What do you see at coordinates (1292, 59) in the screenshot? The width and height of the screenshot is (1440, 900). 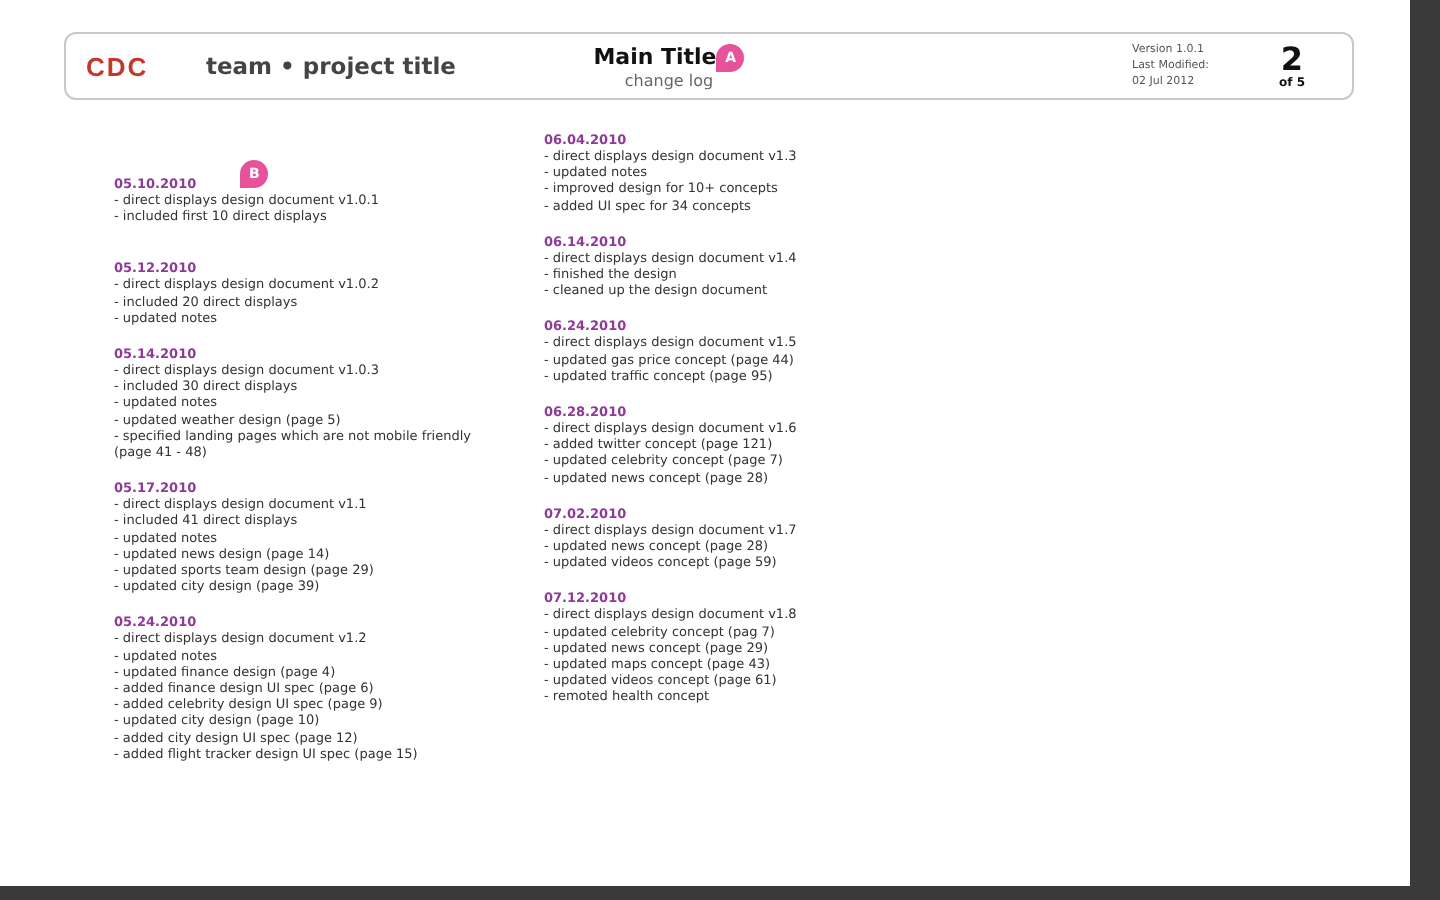 I see `page-number: 2` at bounding box center [1292, 59].